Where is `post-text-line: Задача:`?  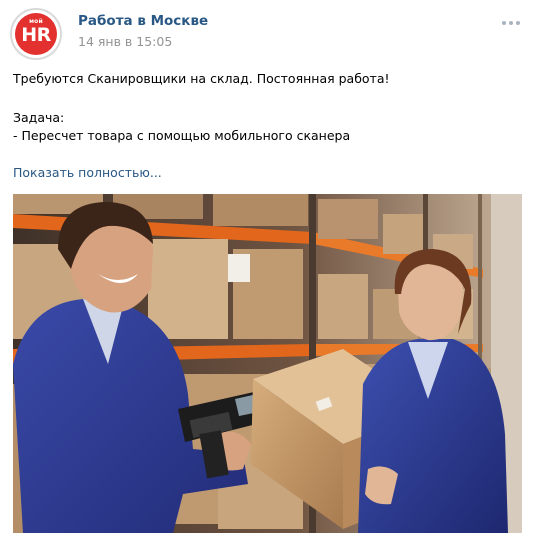
post-text-line: Задача: is located at coordinates (39, 117).